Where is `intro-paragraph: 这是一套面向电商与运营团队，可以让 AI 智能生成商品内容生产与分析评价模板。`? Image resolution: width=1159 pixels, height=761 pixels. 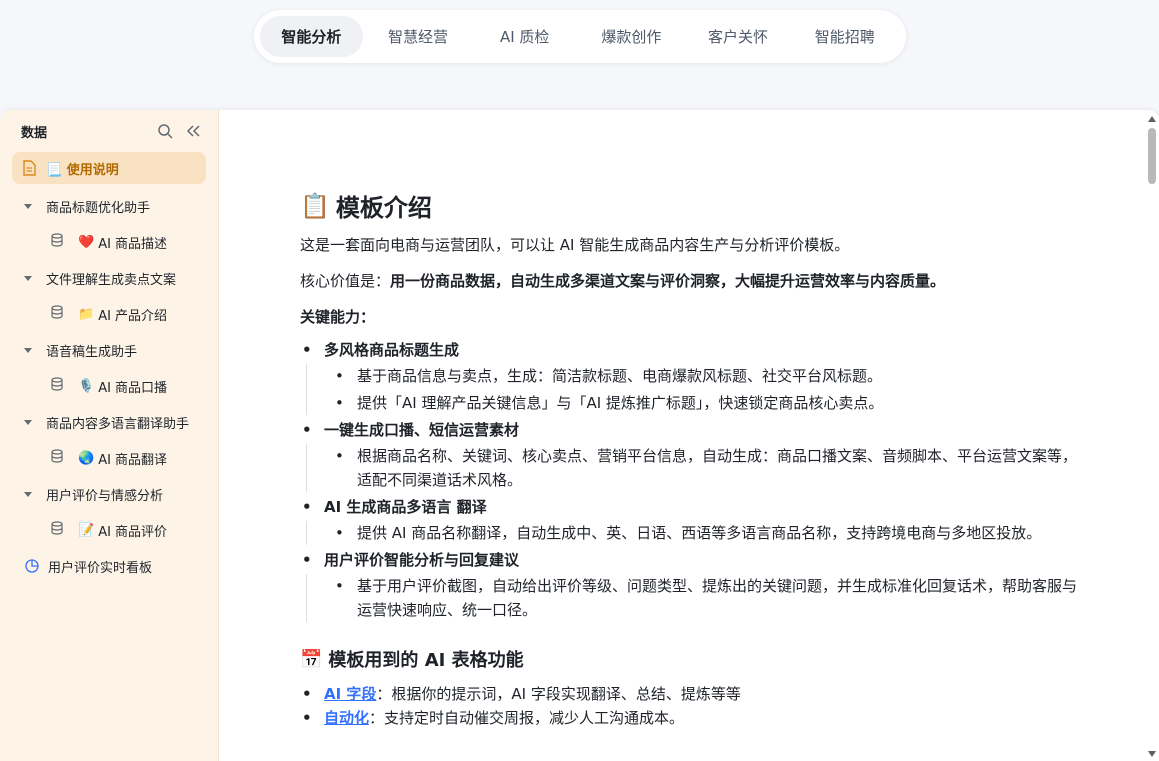
intro-paragraph: 这是一套面向电商与运营团队，可以让 AI 智能生成商品内容生产与分析评价模板。 is located at coordinates (575, 245).